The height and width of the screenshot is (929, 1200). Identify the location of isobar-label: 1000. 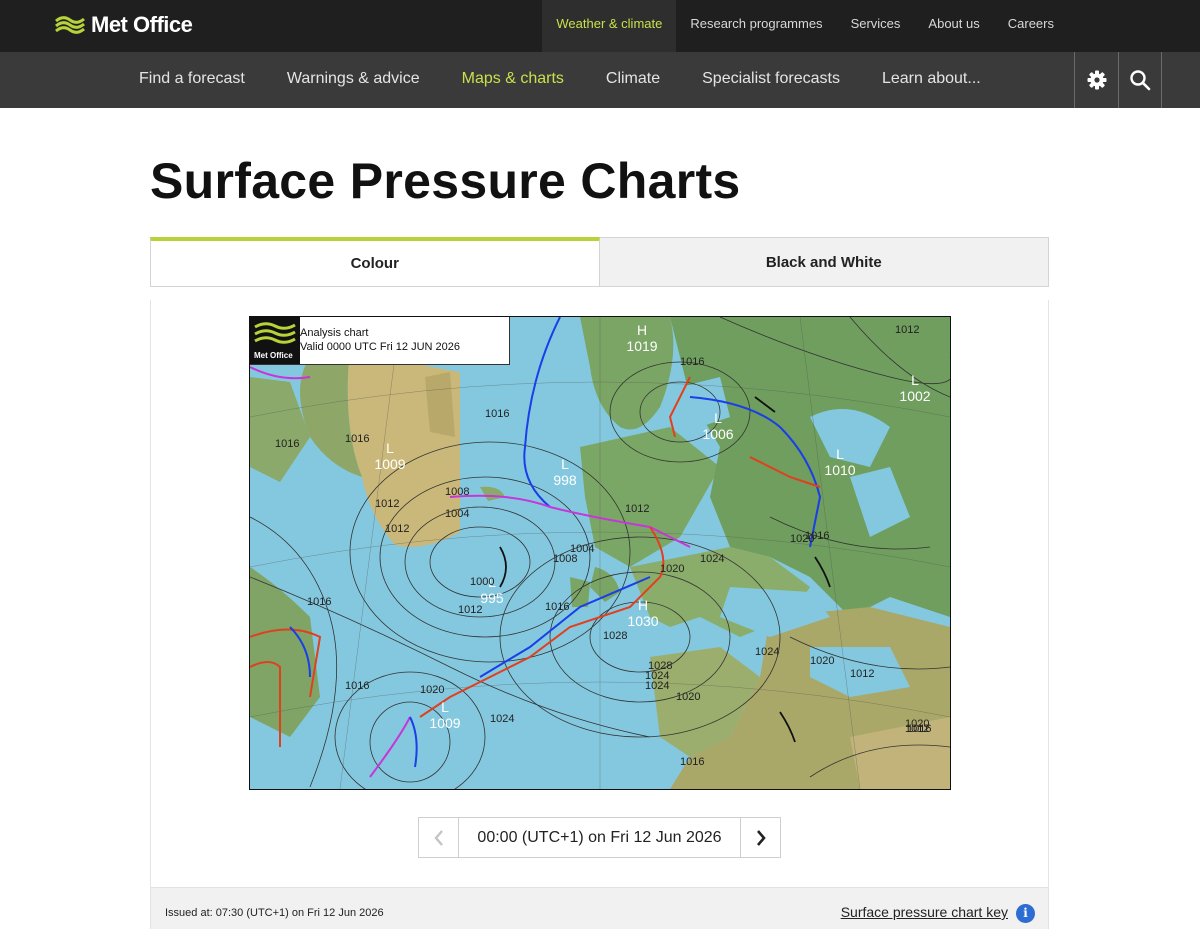
(482, 582).